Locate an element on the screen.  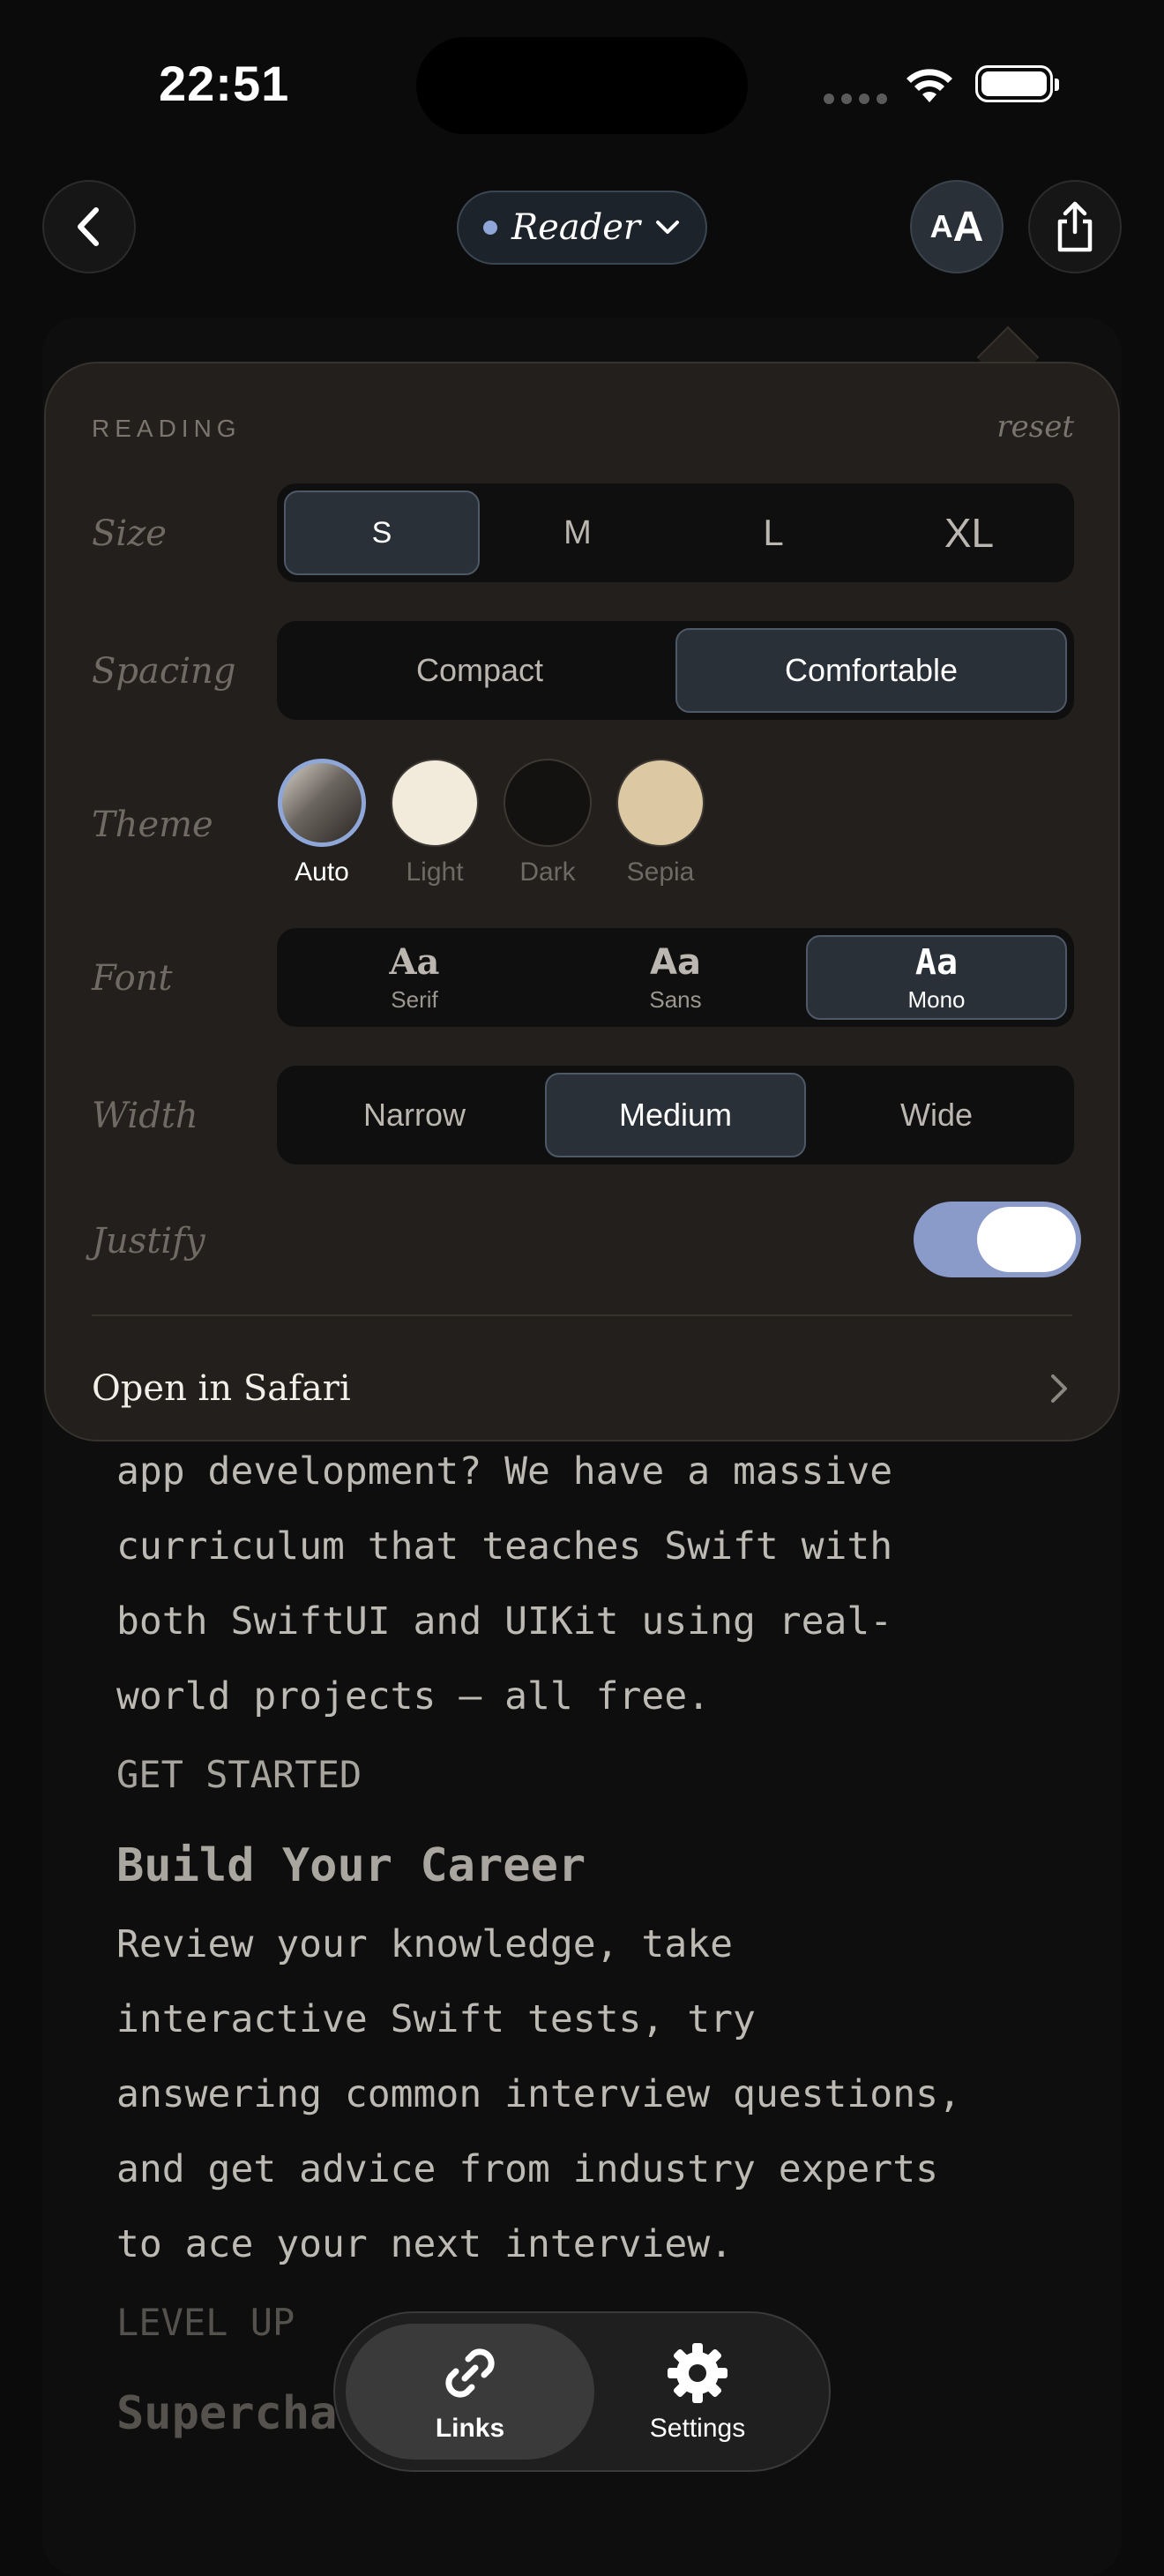
share-icon is located at coordinates (1075, 227).